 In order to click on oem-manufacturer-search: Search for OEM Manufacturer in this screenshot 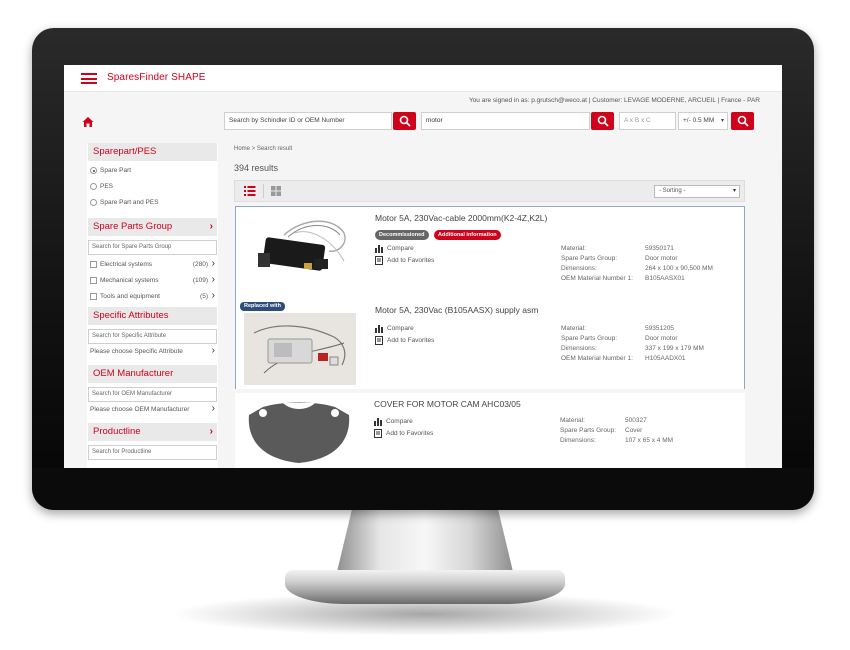, I will do `click(152, 394)`.